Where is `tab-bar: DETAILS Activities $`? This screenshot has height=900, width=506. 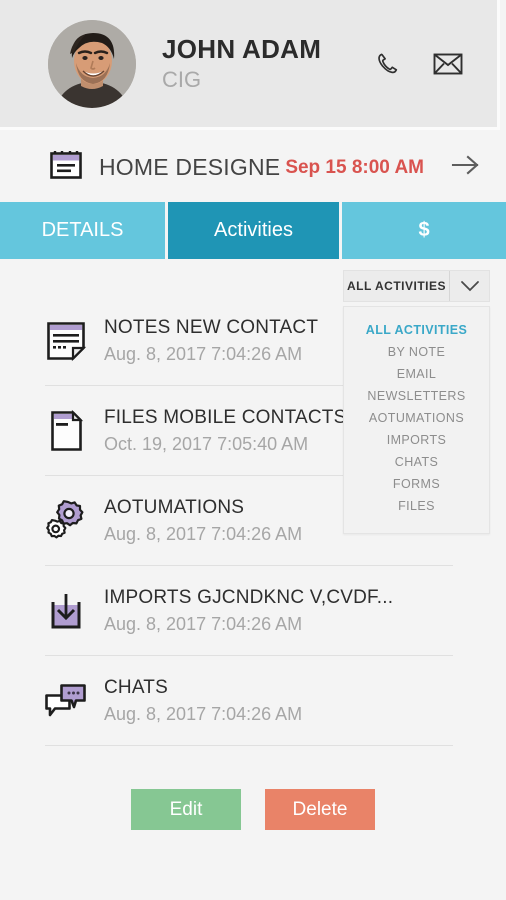 tab-bar: DETAILS Activities $ is located at coordinates (253, 230).